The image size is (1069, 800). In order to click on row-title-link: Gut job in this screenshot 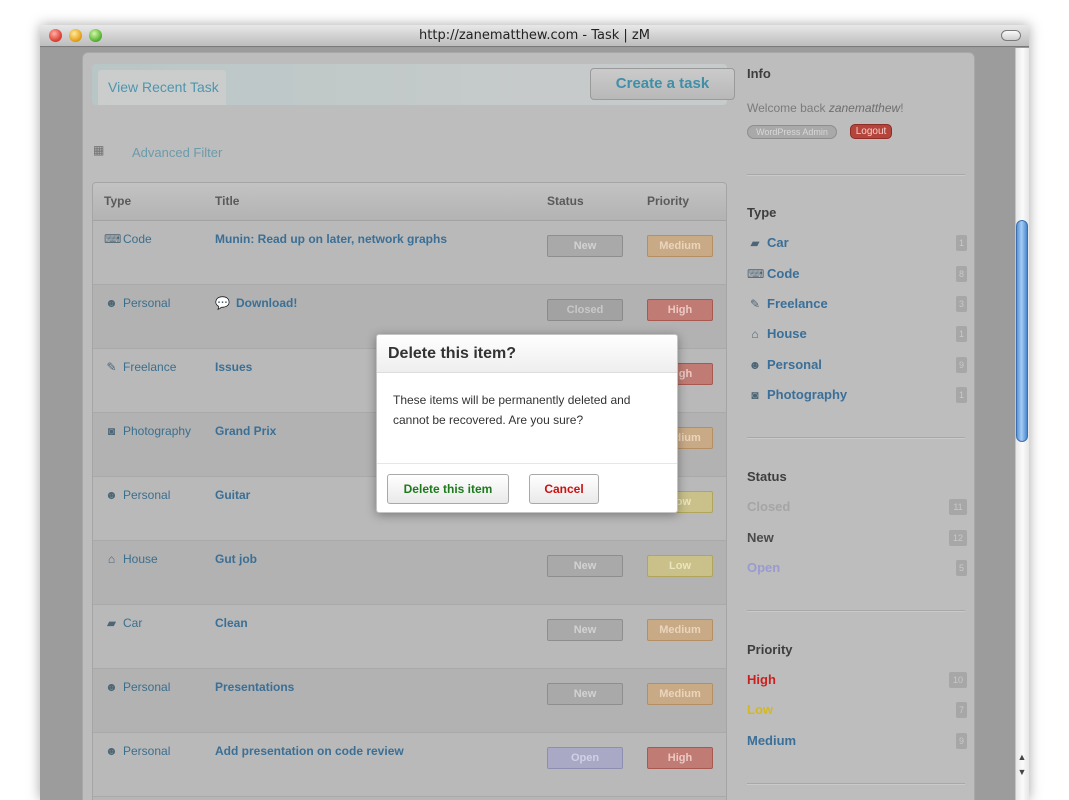, I will do `click(236, 559)`.